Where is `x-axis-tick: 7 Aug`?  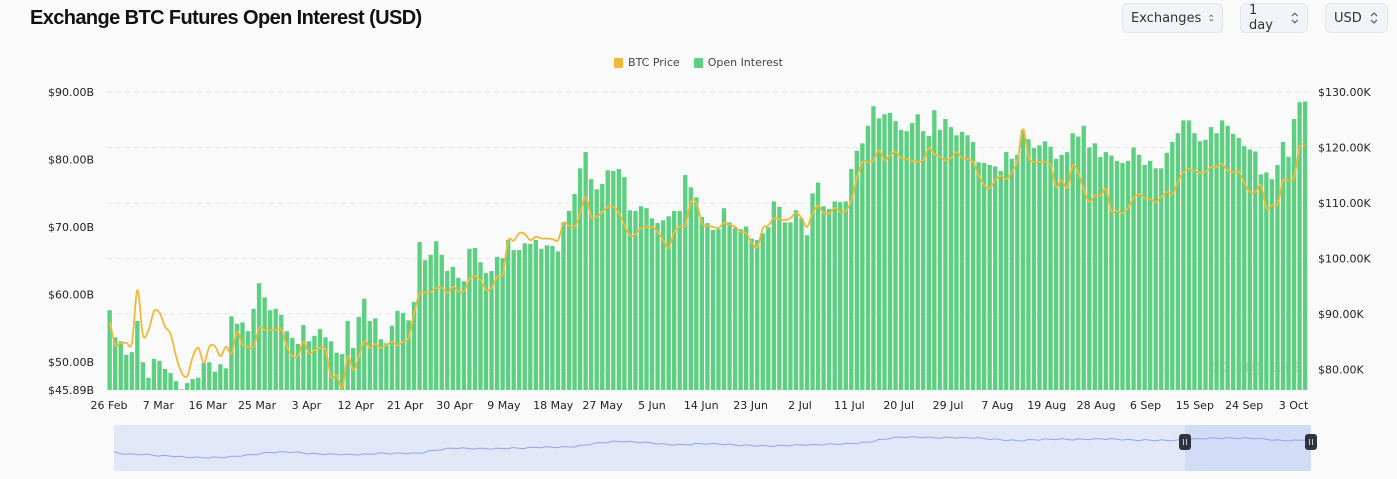
x-axis-tick: 7 Aug is located at coordinates (997, 405).